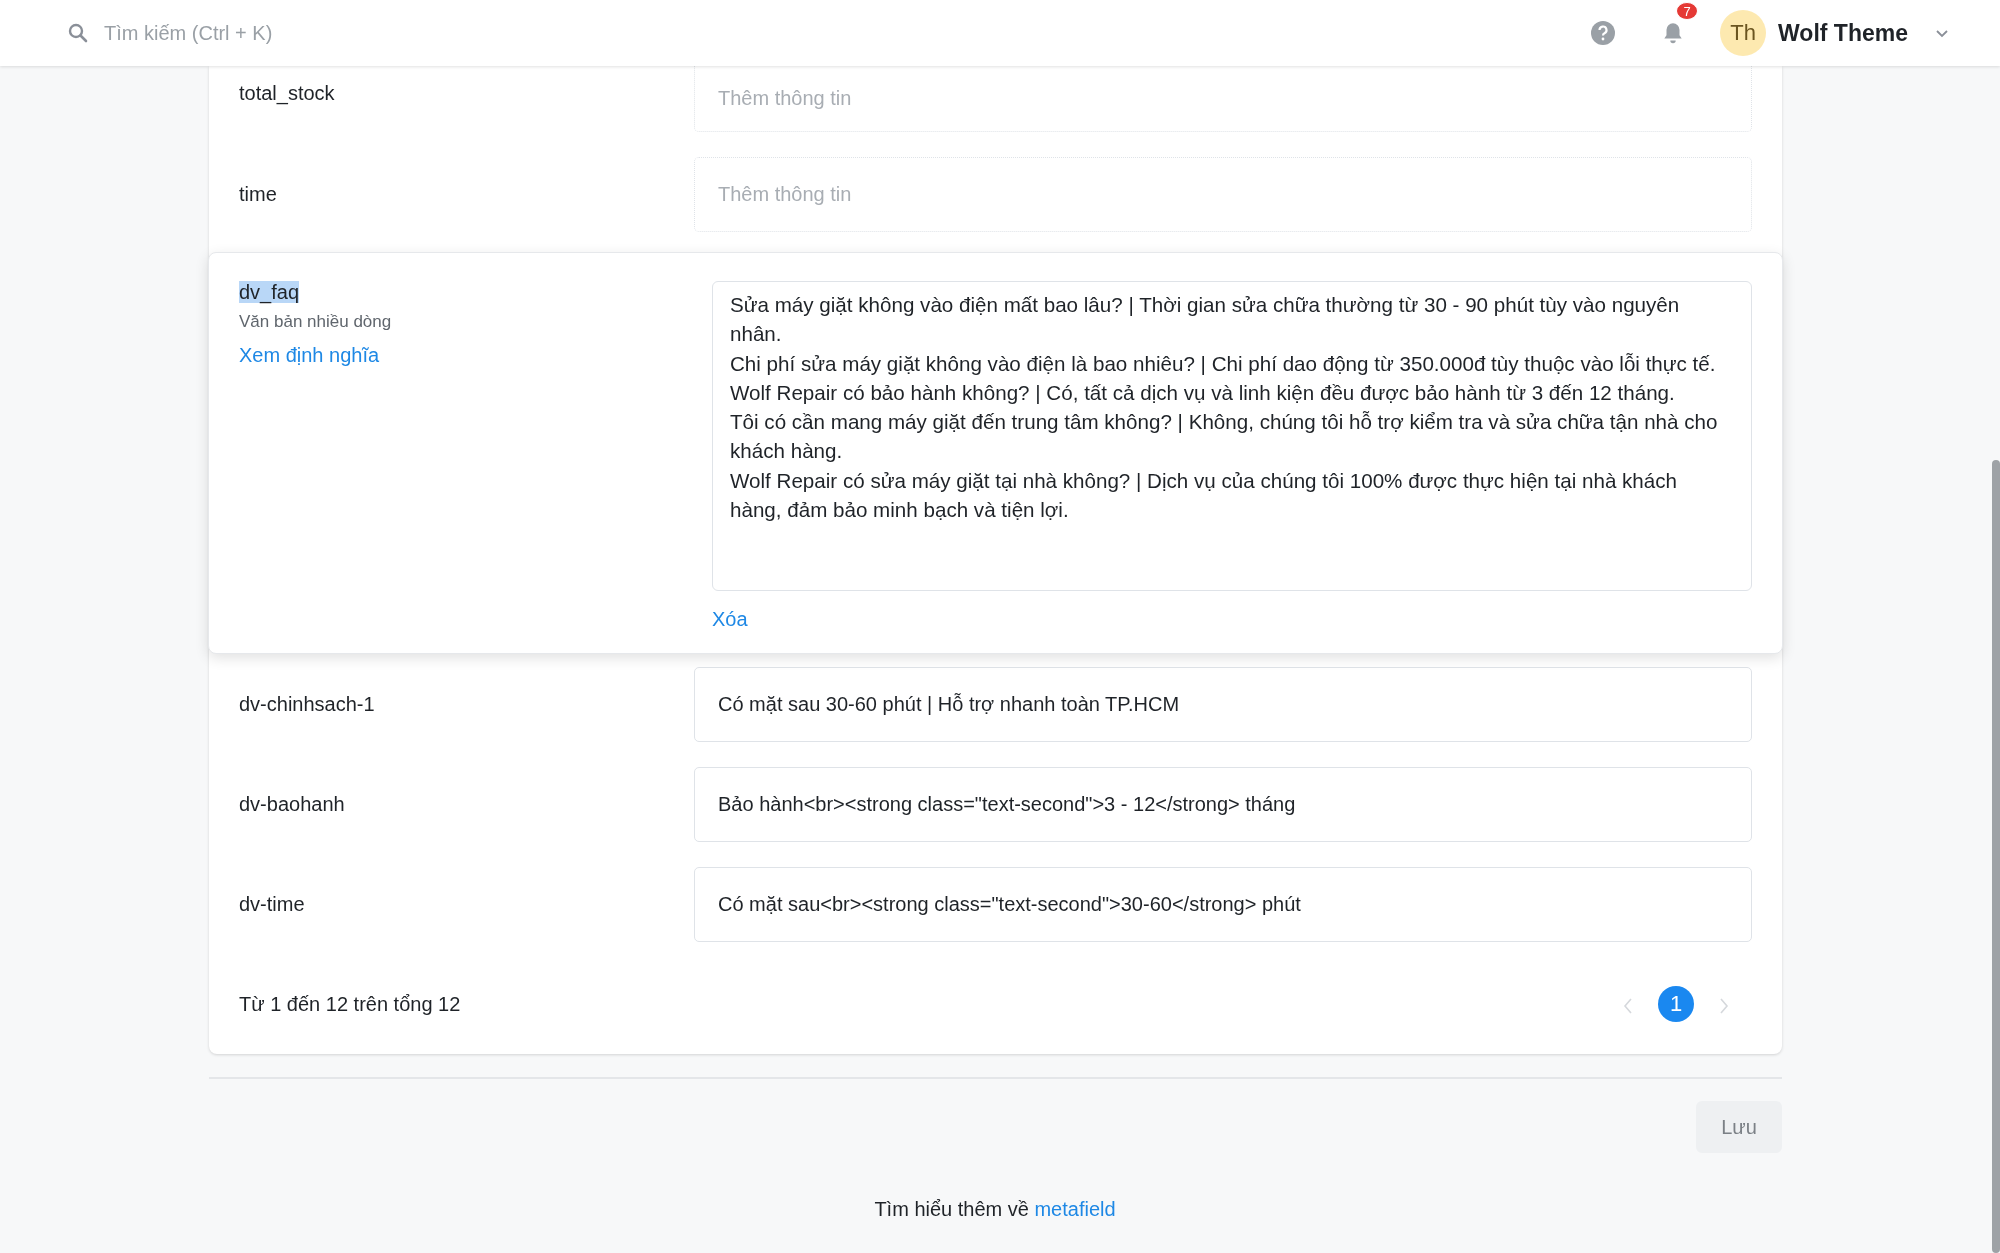 Image resolution: width=2000 pixels, height=1253 pixels. Describe the element at coordinates (995, 1209) in the screenshot. I see `footer-text: Tìm hiểu thêm về metafield` at that location.